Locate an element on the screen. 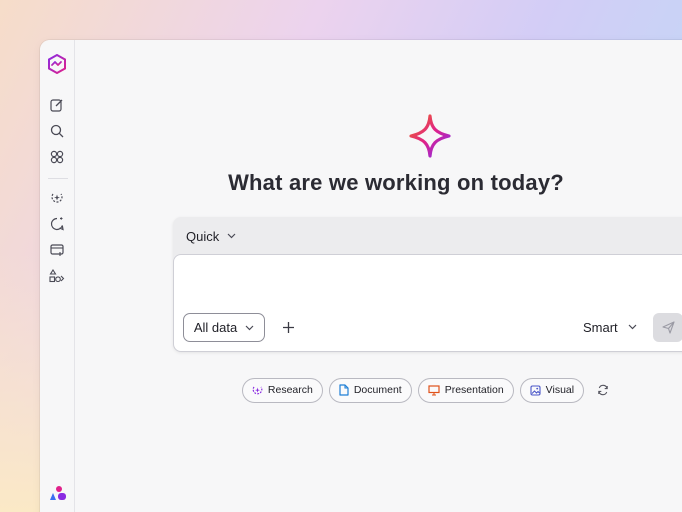 The width and height of the screenshot is (682, 512). agents-icon is located at coordinates (57, 157).